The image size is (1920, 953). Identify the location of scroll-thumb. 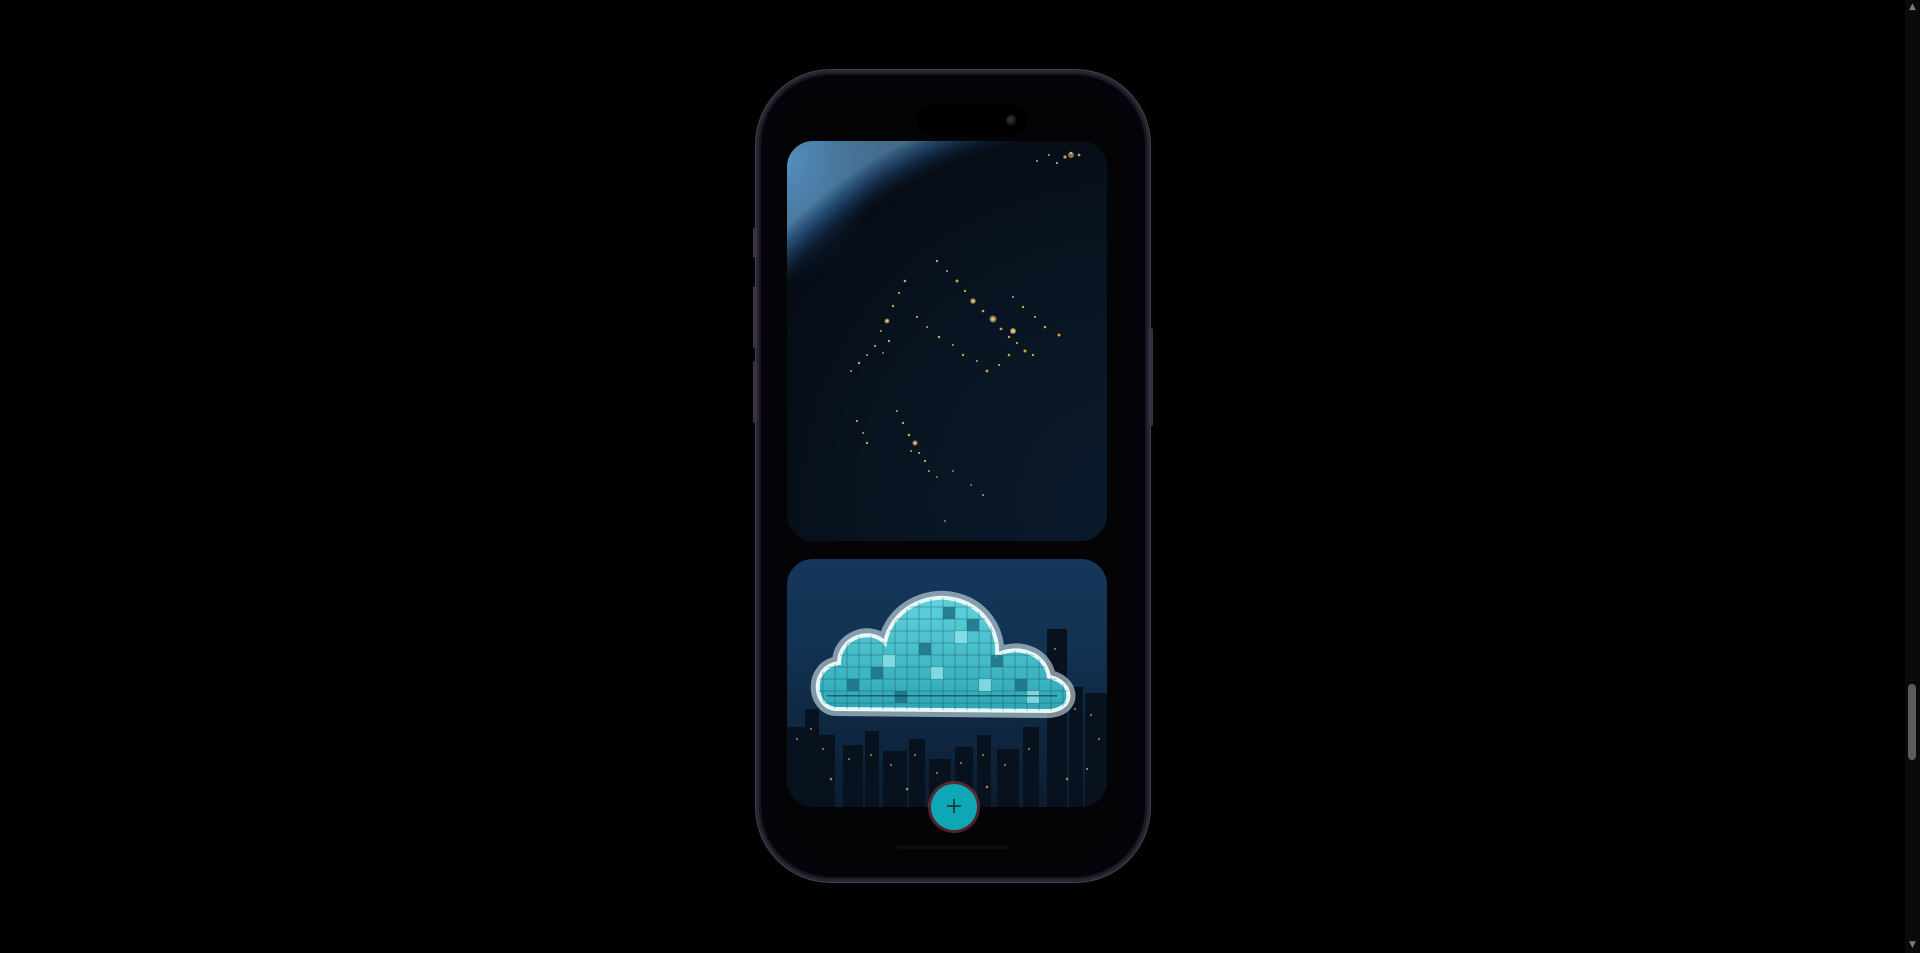
(1912, 722).